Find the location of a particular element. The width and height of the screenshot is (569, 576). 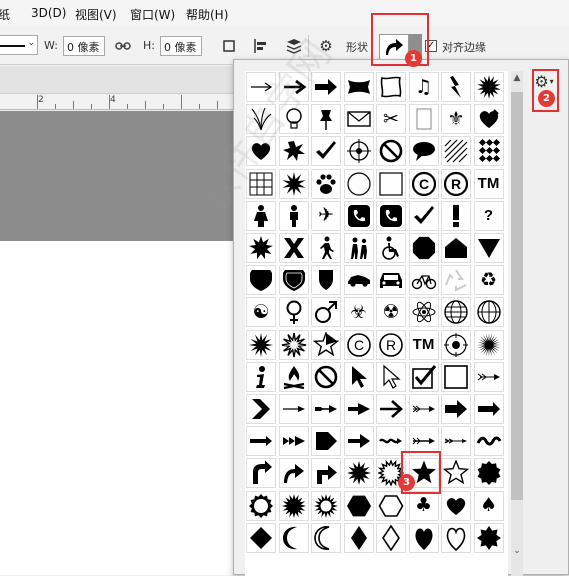

shape-cell: ♫ is located at coordinates (423, 87).